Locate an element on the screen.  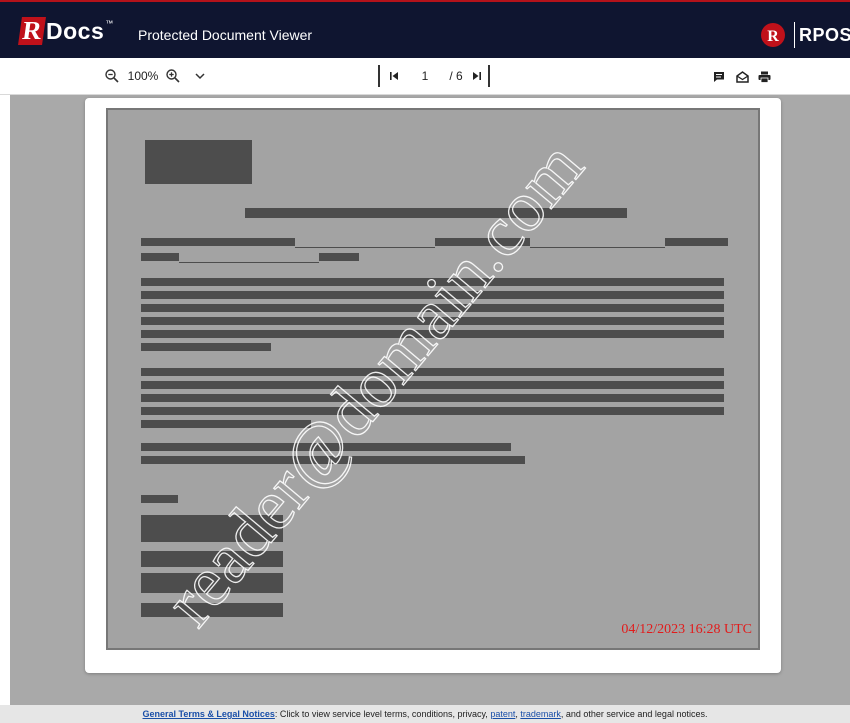
print-button is located at coordinates (764, 76).